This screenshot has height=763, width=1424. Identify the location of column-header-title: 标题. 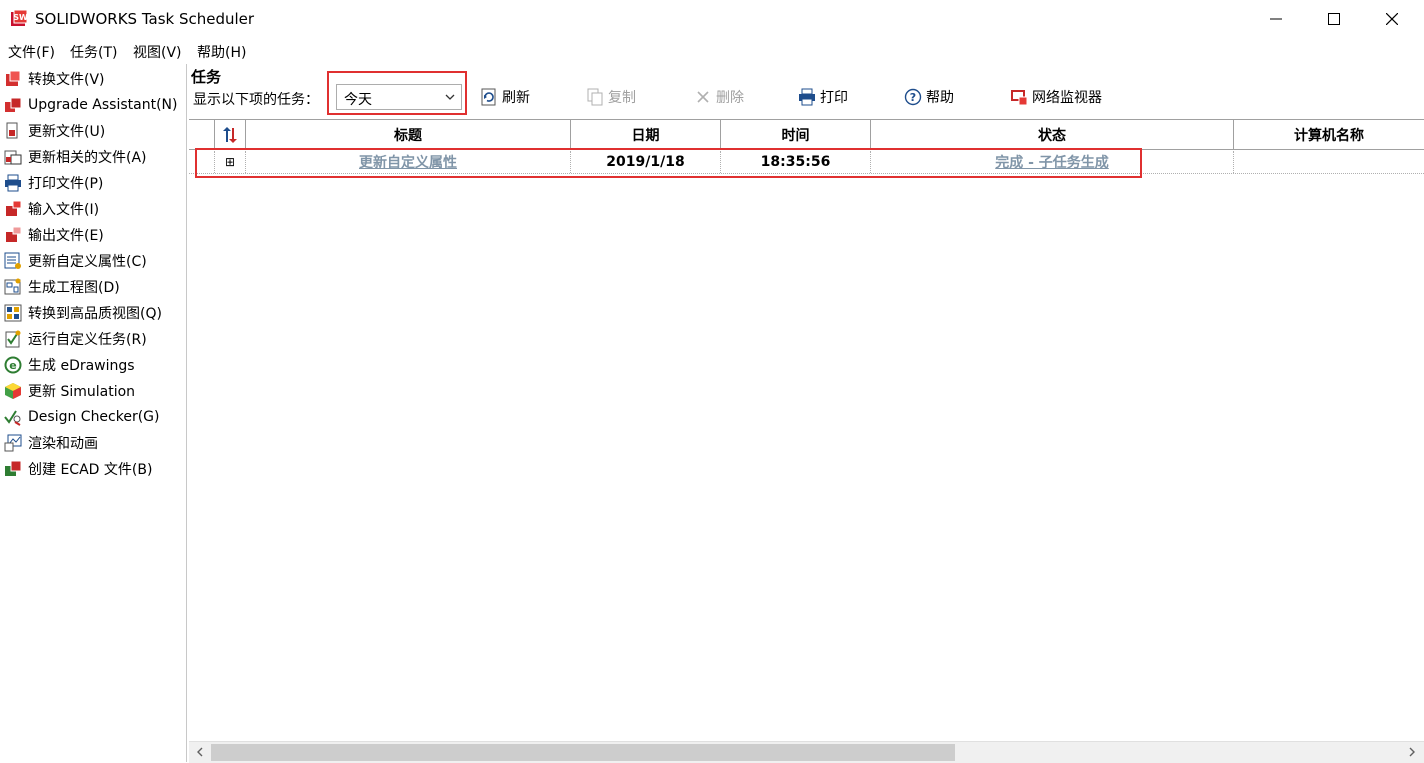
(408, 135).